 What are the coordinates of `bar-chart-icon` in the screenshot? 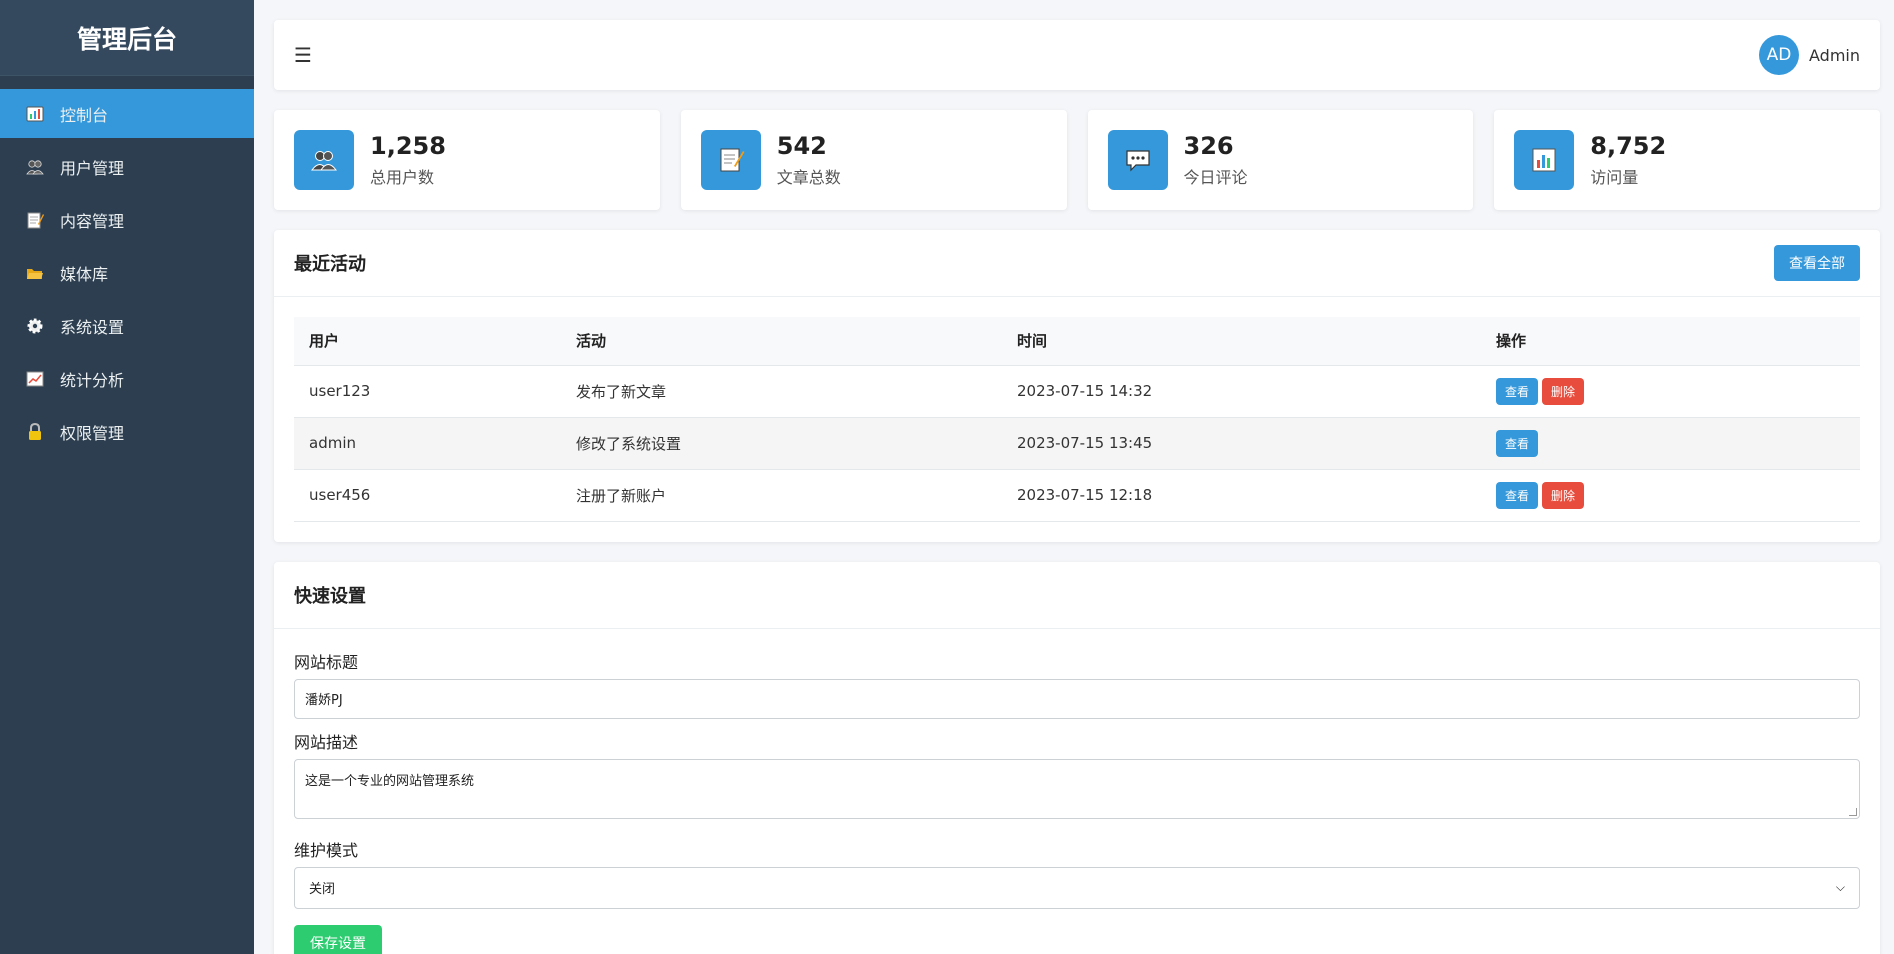 It's located at (1544, 160).